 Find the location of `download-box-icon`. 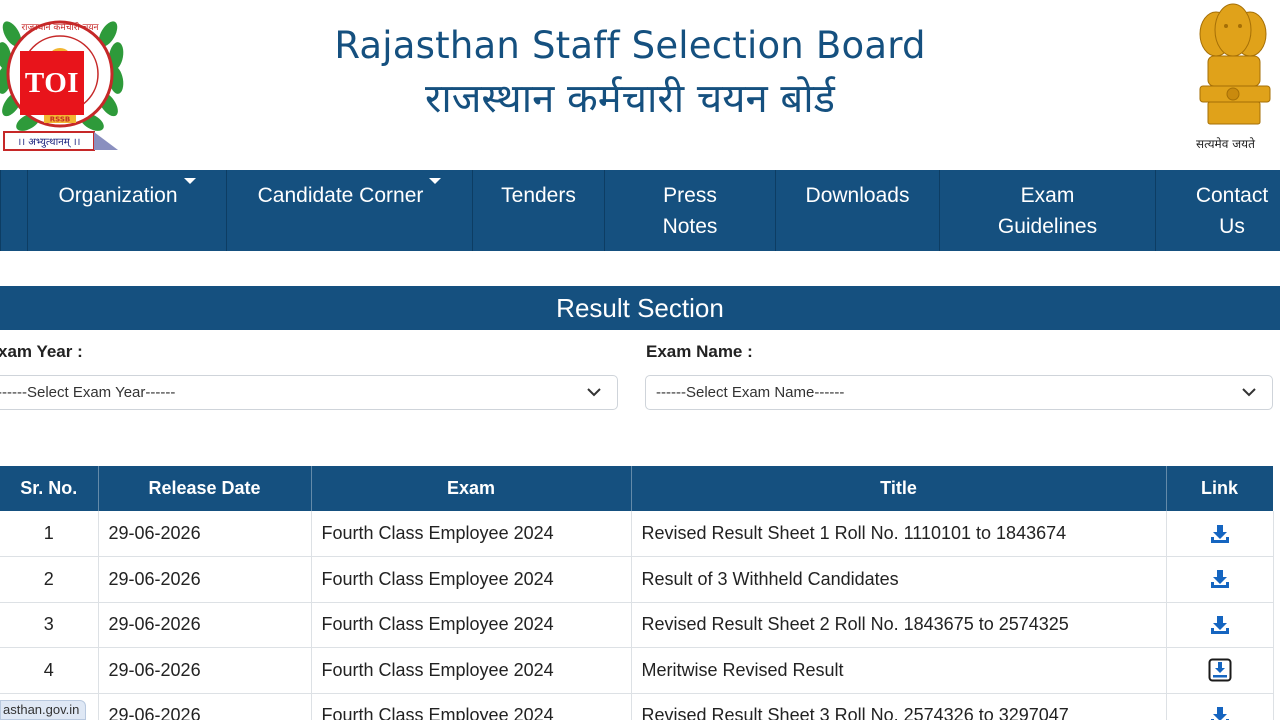

download-box-icon is located at coordinates (1220, 670).